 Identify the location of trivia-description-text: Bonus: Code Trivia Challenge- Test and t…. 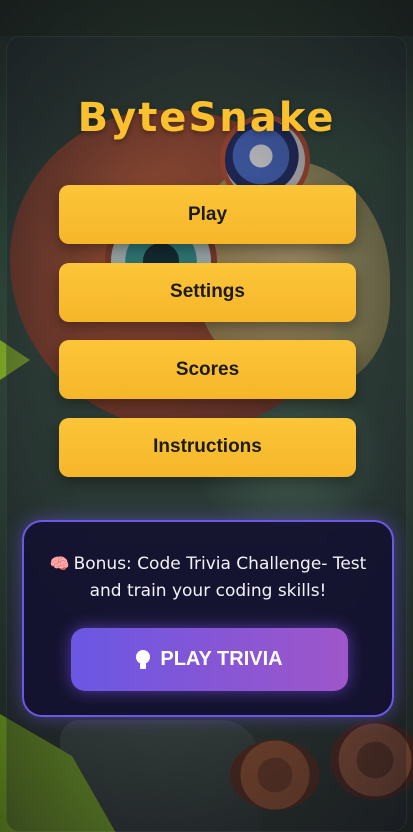
(220, 577).